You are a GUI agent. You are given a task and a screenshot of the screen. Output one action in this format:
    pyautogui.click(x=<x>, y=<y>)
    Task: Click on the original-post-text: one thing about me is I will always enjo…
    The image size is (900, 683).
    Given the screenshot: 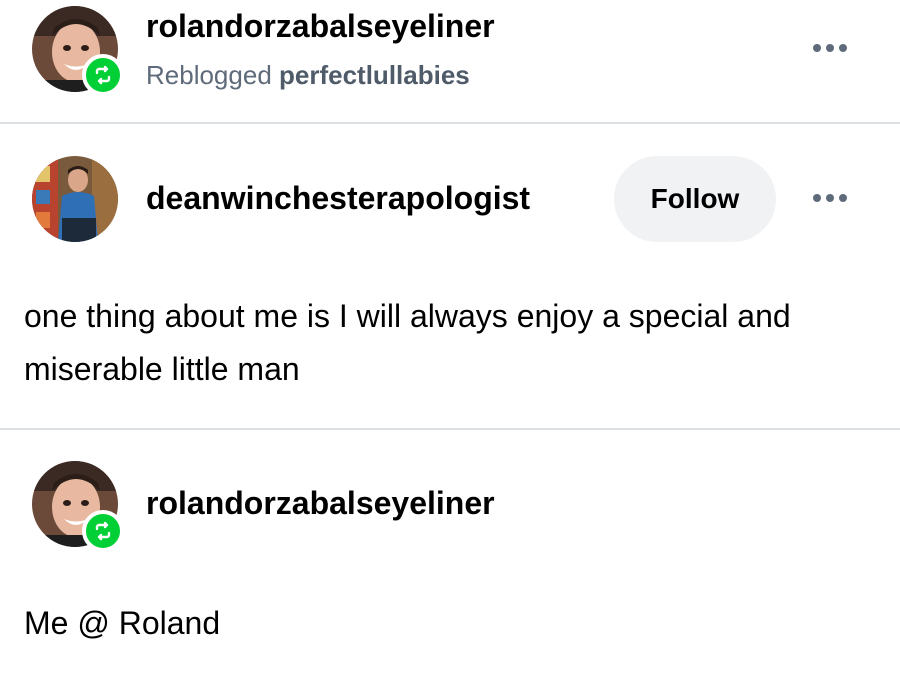 What is the action you would take?
    pyautogui.click(x=407, y=342)
    